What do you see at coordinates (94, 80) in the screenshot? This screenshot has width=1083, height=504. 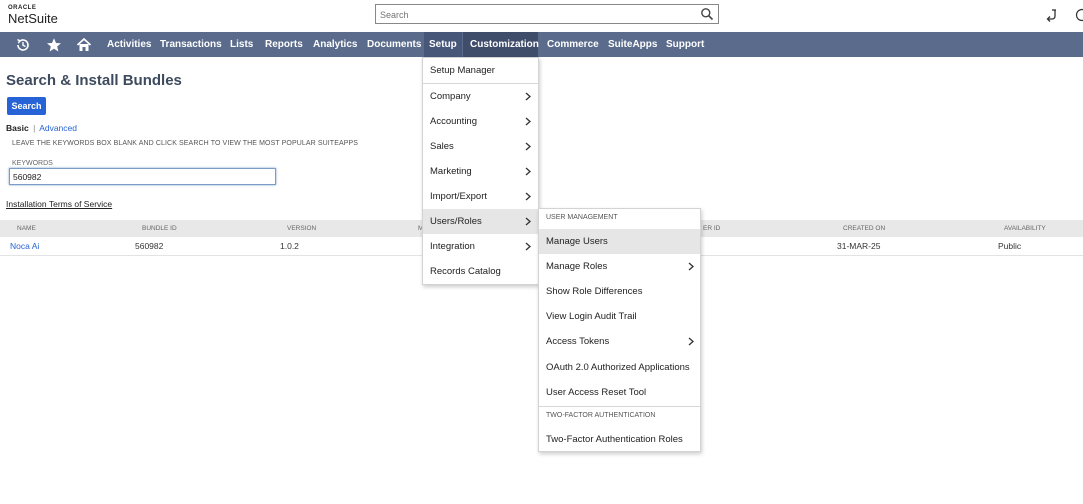 I see `page-title: Search & Install Bundles` at bounding box center [94, 80].